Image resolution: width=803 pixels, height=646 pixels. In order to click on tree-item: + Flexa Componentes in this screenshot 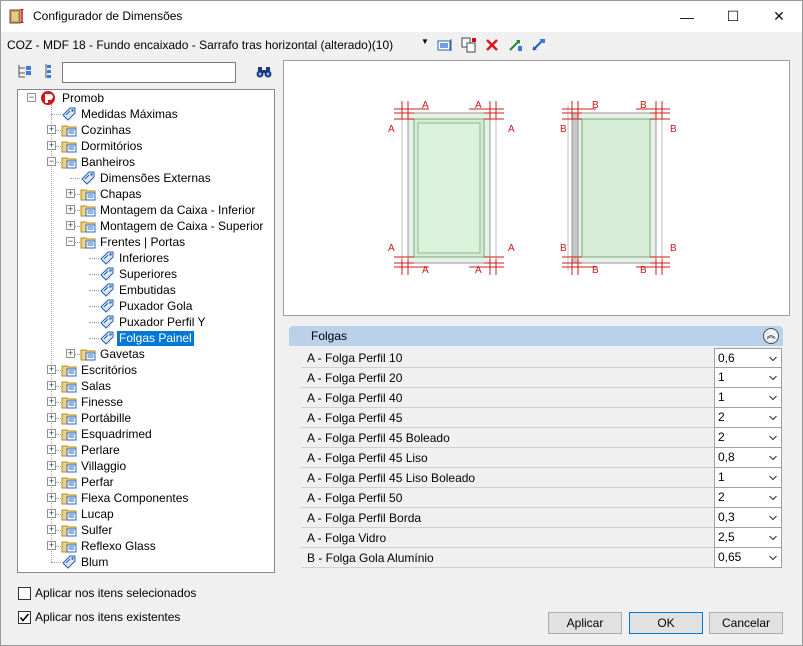, I will do `click(146, 498)`.